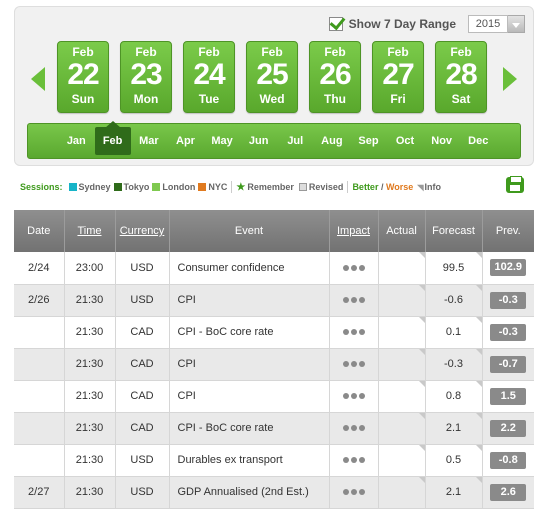 This screenshot has height=519, width=547. I want to click on day-card-month: Feb, so click(83, 52).